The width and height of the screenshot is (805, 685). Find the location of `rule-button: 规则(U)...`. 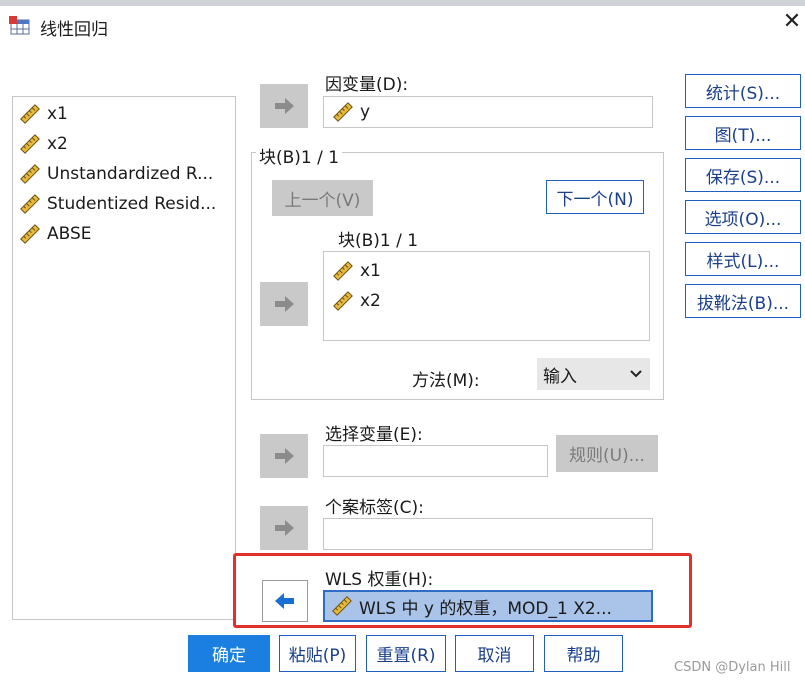

rule-button: 规则(U)... is located at coordinates (607, 453).